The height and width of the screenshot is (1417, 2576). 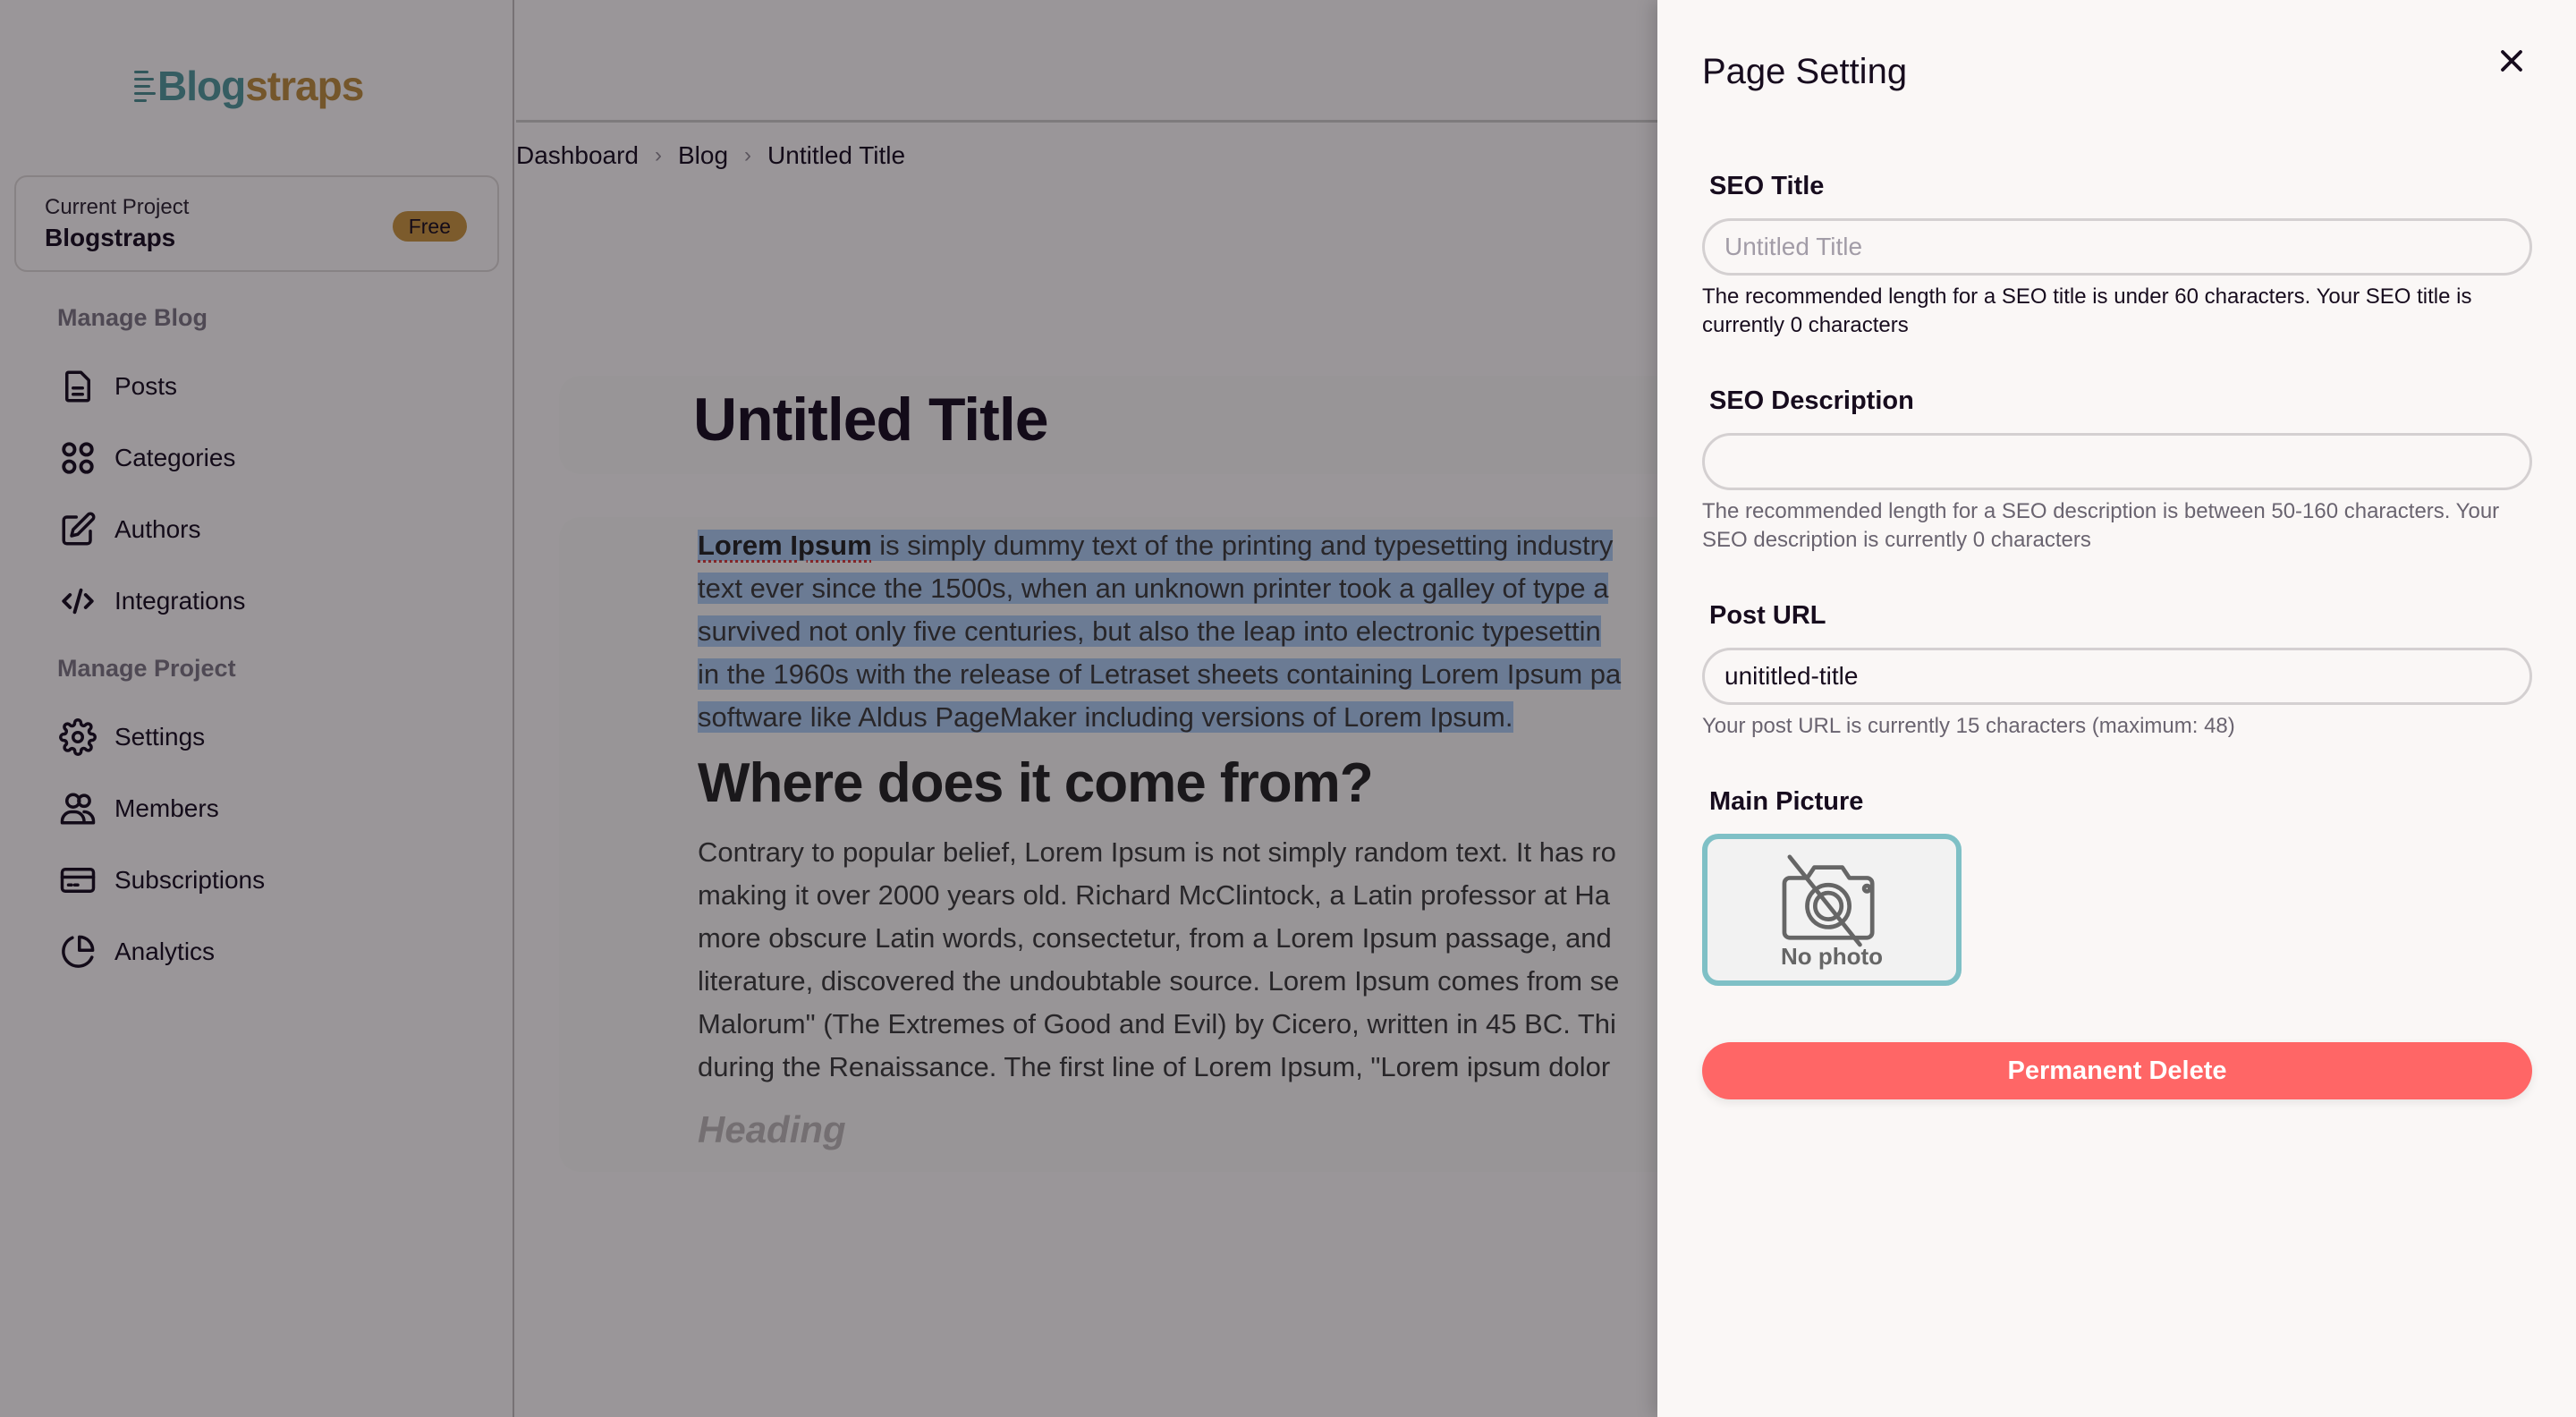 I want to click on panel-title: Page Setting, so click(x=1805, y=71).